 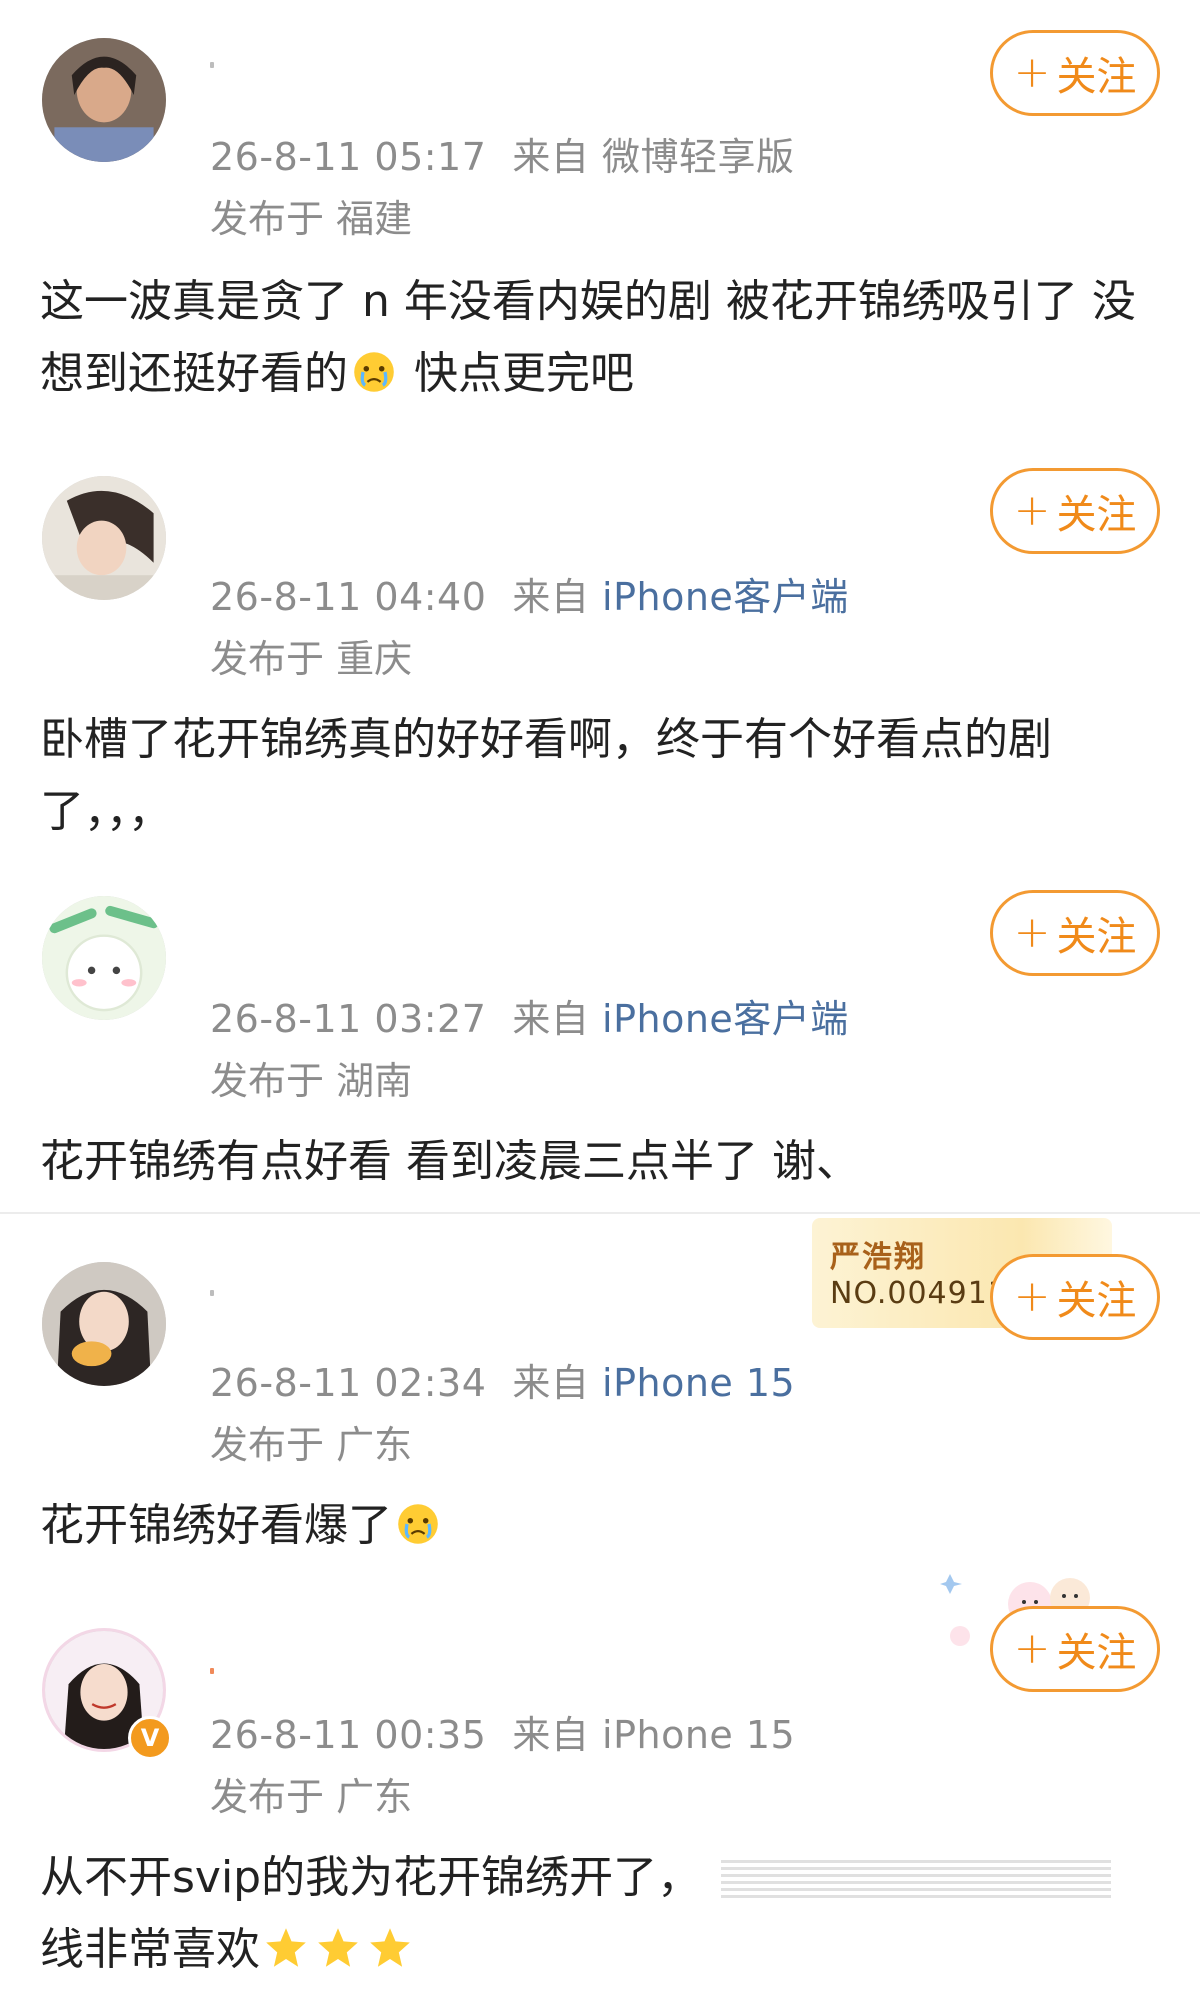 What do you see at coordinates (916, 1879) in the screenshot?
I see `redacted-text` at bounding box center [916, 1879].